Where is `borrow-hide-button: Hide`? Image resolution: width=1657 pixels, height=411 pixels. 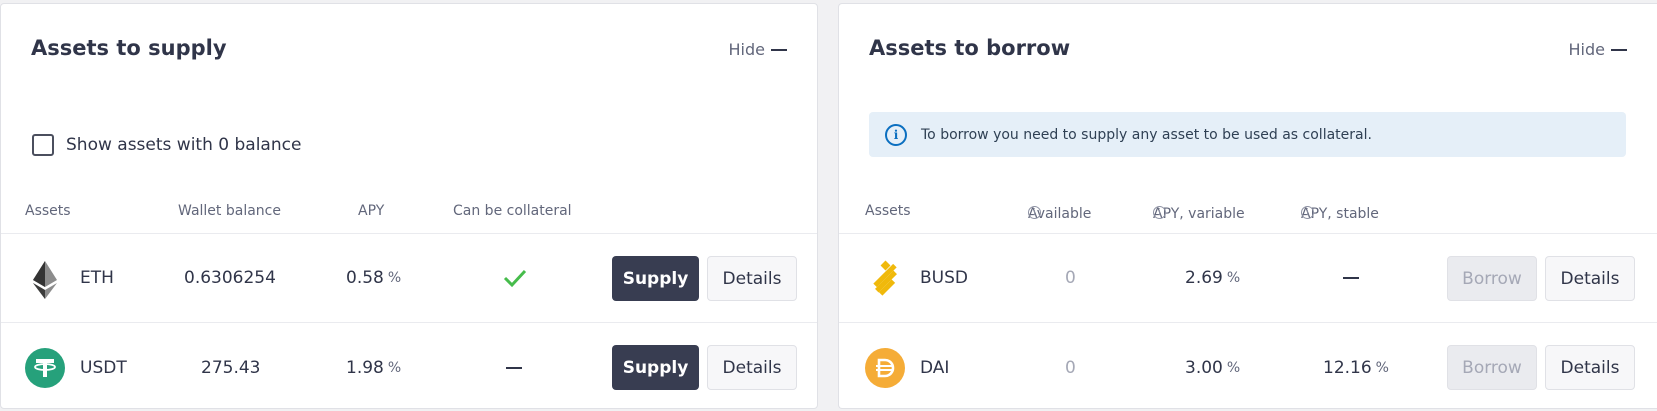 borrow-hide-button: Hide is located at coordinates (1598, 49).